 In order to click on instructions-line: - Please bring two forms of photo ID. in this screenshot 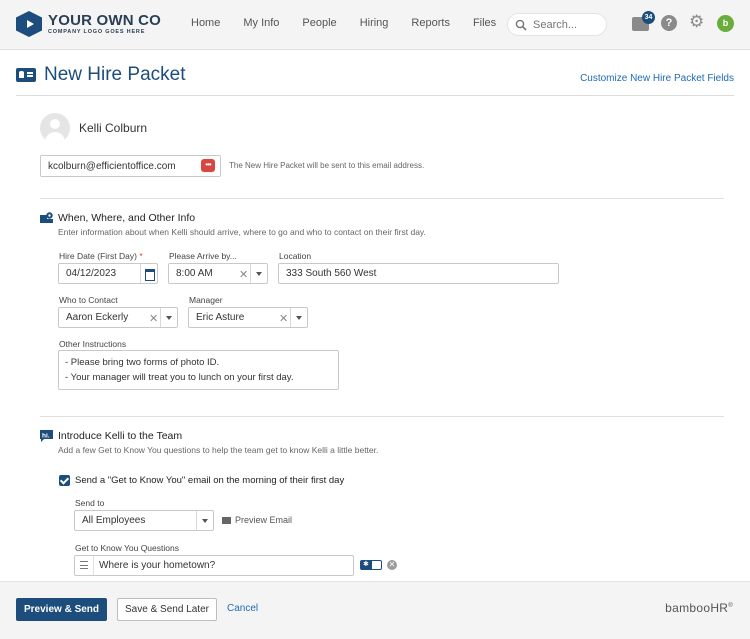, I will do `click(142, 362)`.